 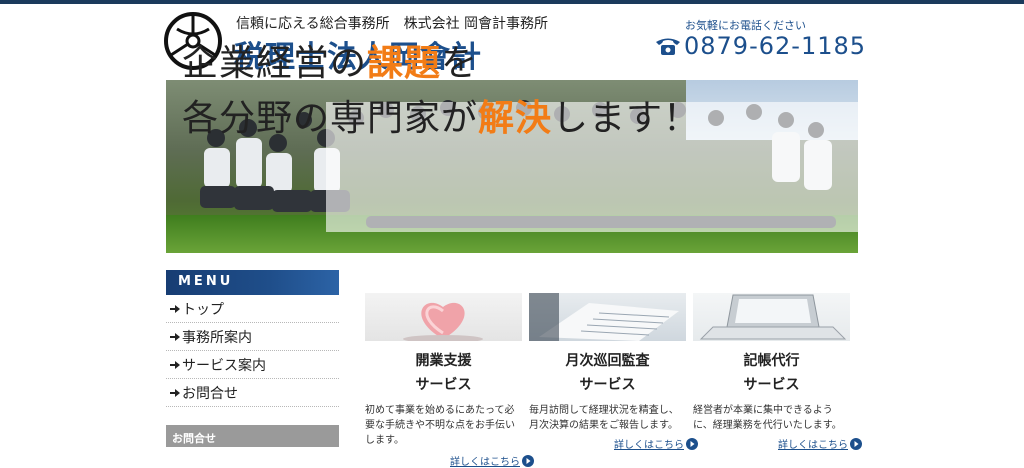 What do you see at coordinates (392, 24) in the screenshot?
I see `site-tagline: 信頼に応える総合事務所 株式会社 岡會計事務所` at bounding box center [392, 24].